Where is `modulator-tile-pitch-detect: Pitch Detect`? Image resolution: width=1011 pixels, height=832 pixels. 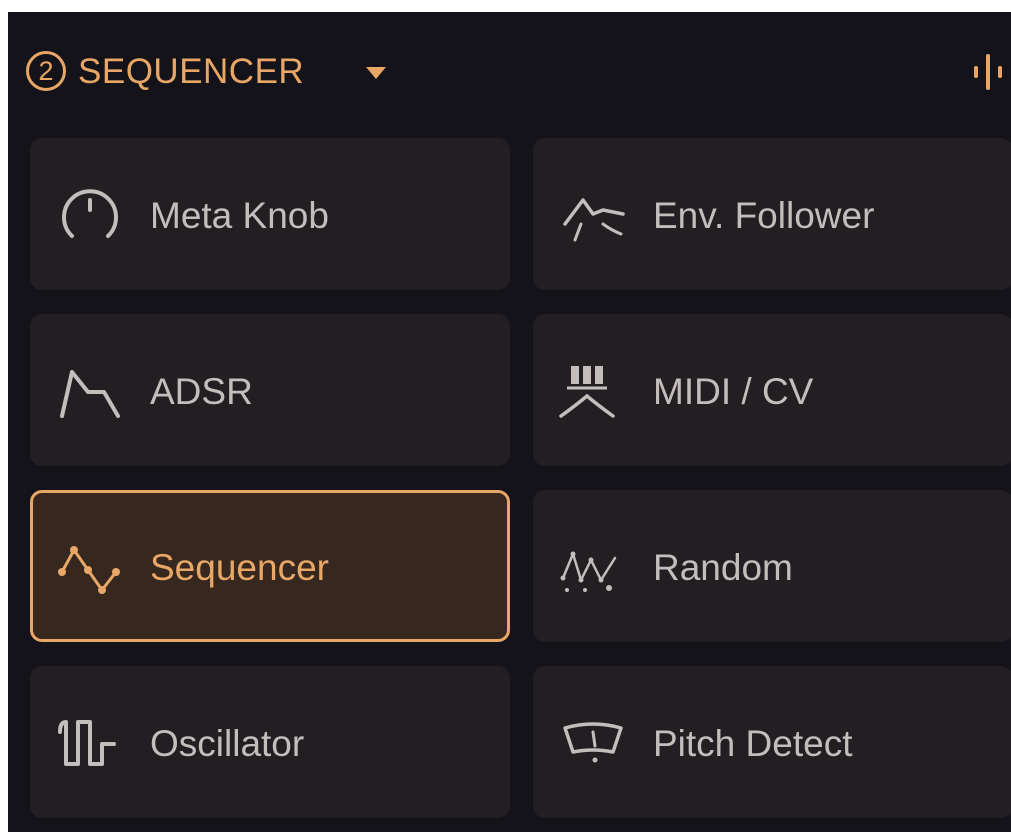 modulator-tile-pitch-detect: Pitch Detect is located at coordinates (772, 742).